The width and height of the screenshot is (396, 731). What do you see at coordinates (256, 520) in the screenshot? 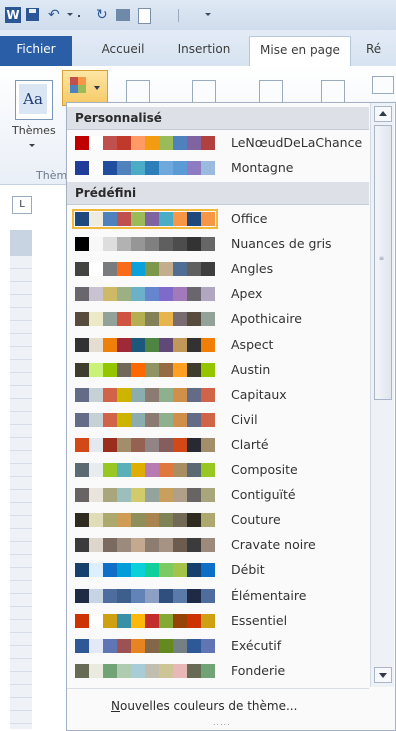
I see `color-scheme-name: Couture` at bounding box center [256, 520].